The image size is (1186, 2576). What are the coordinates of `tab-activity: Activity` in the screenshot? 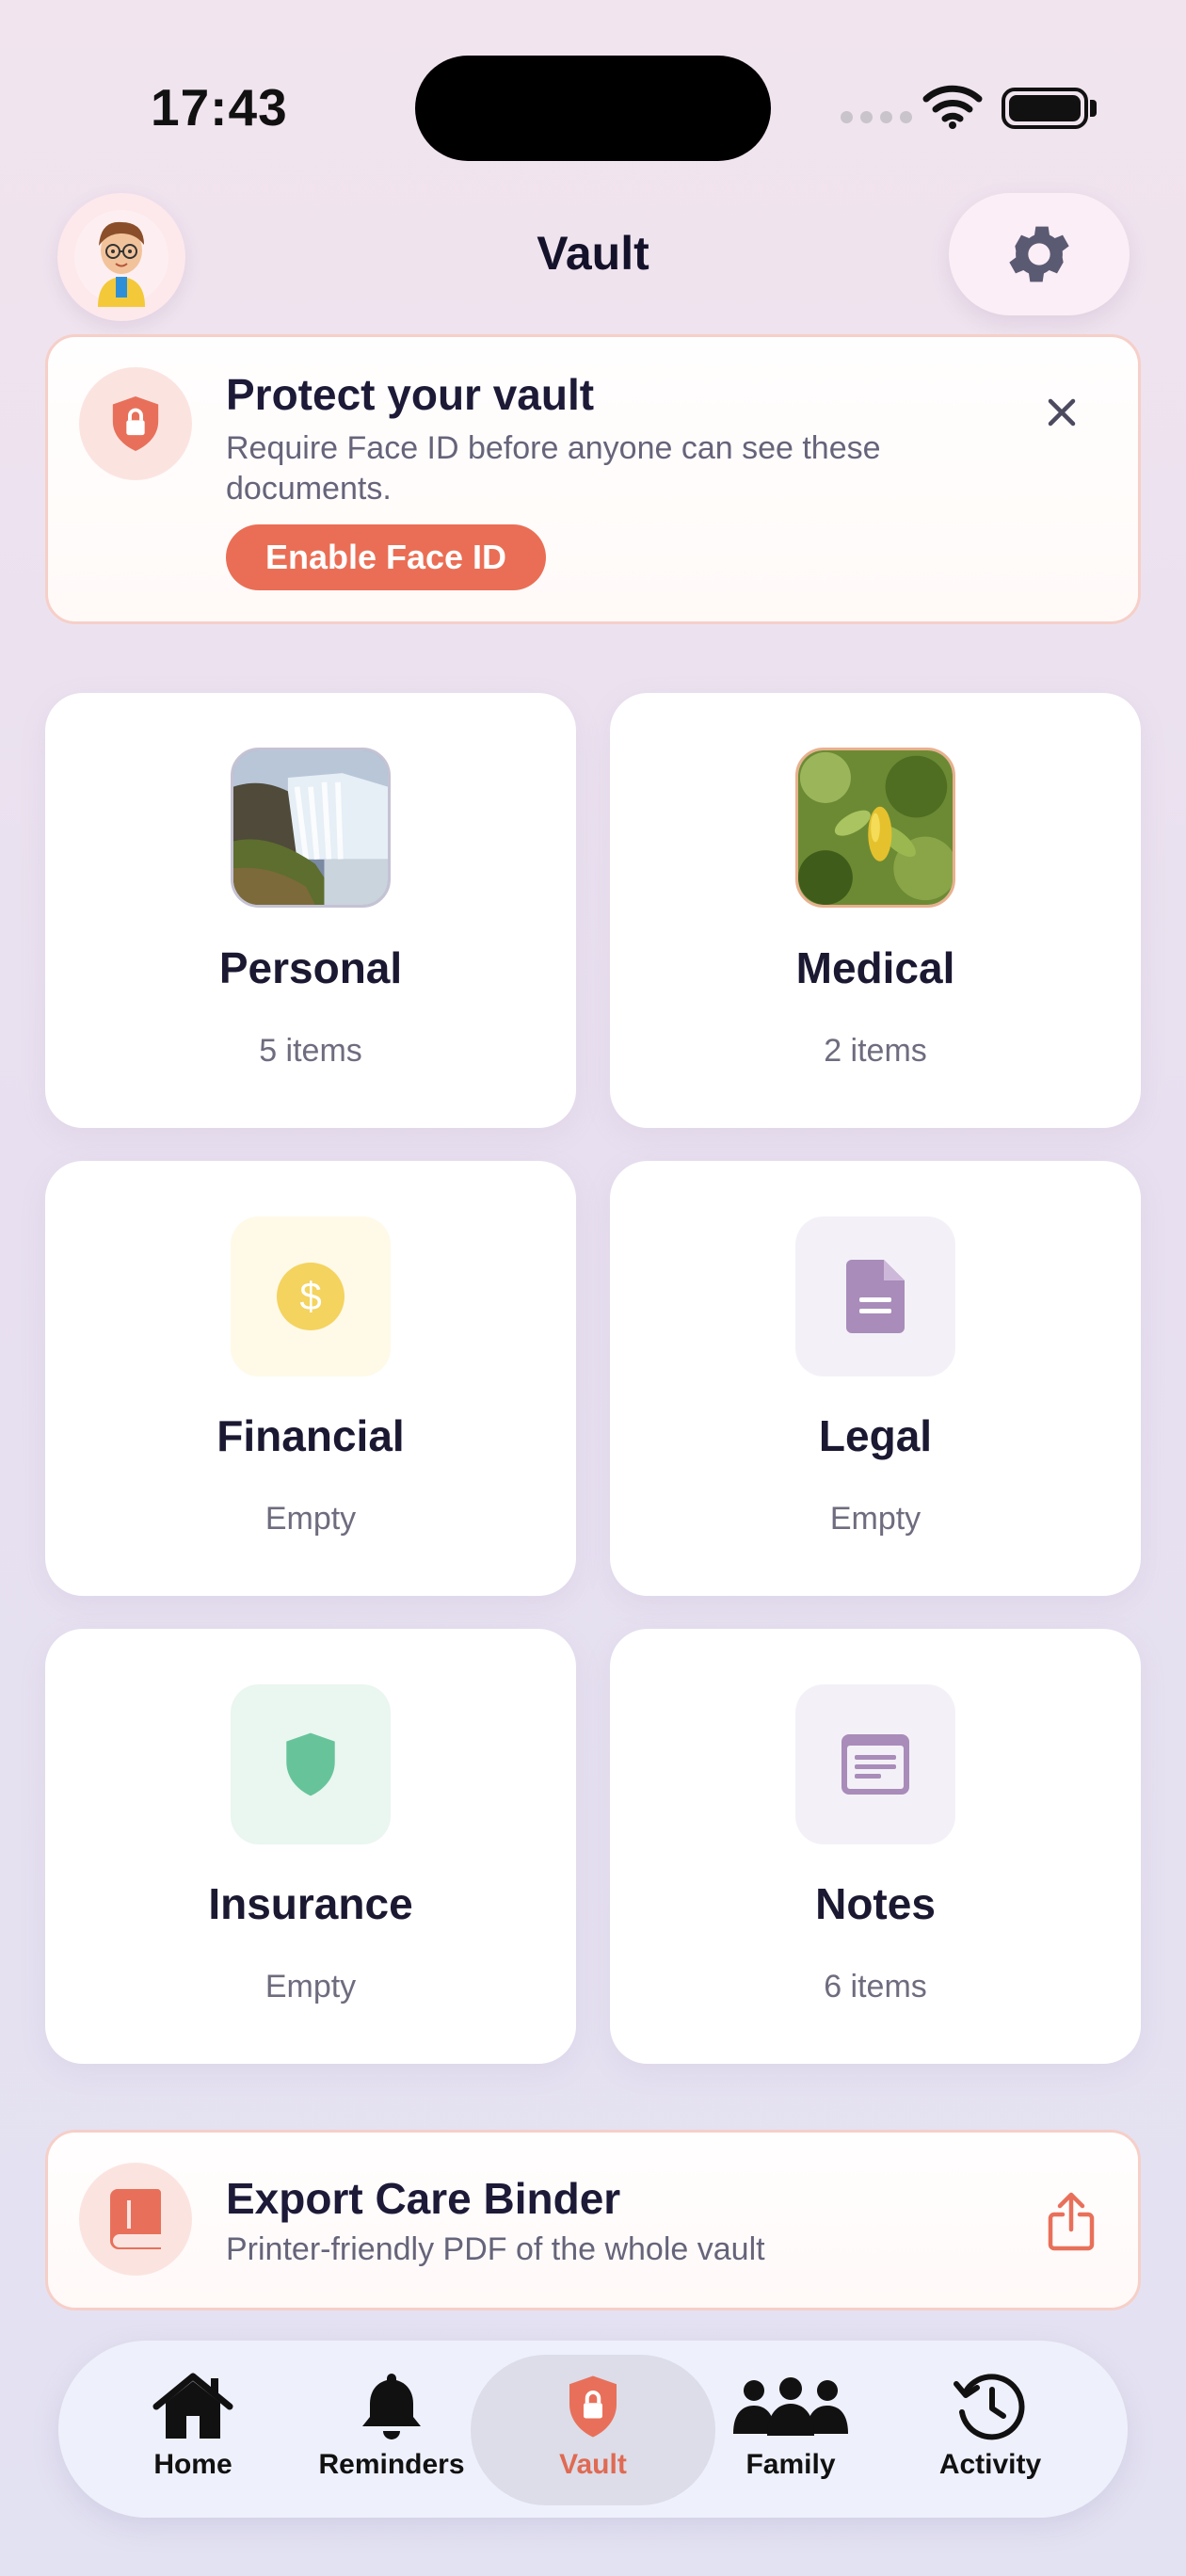 It's located at (990, 2424).